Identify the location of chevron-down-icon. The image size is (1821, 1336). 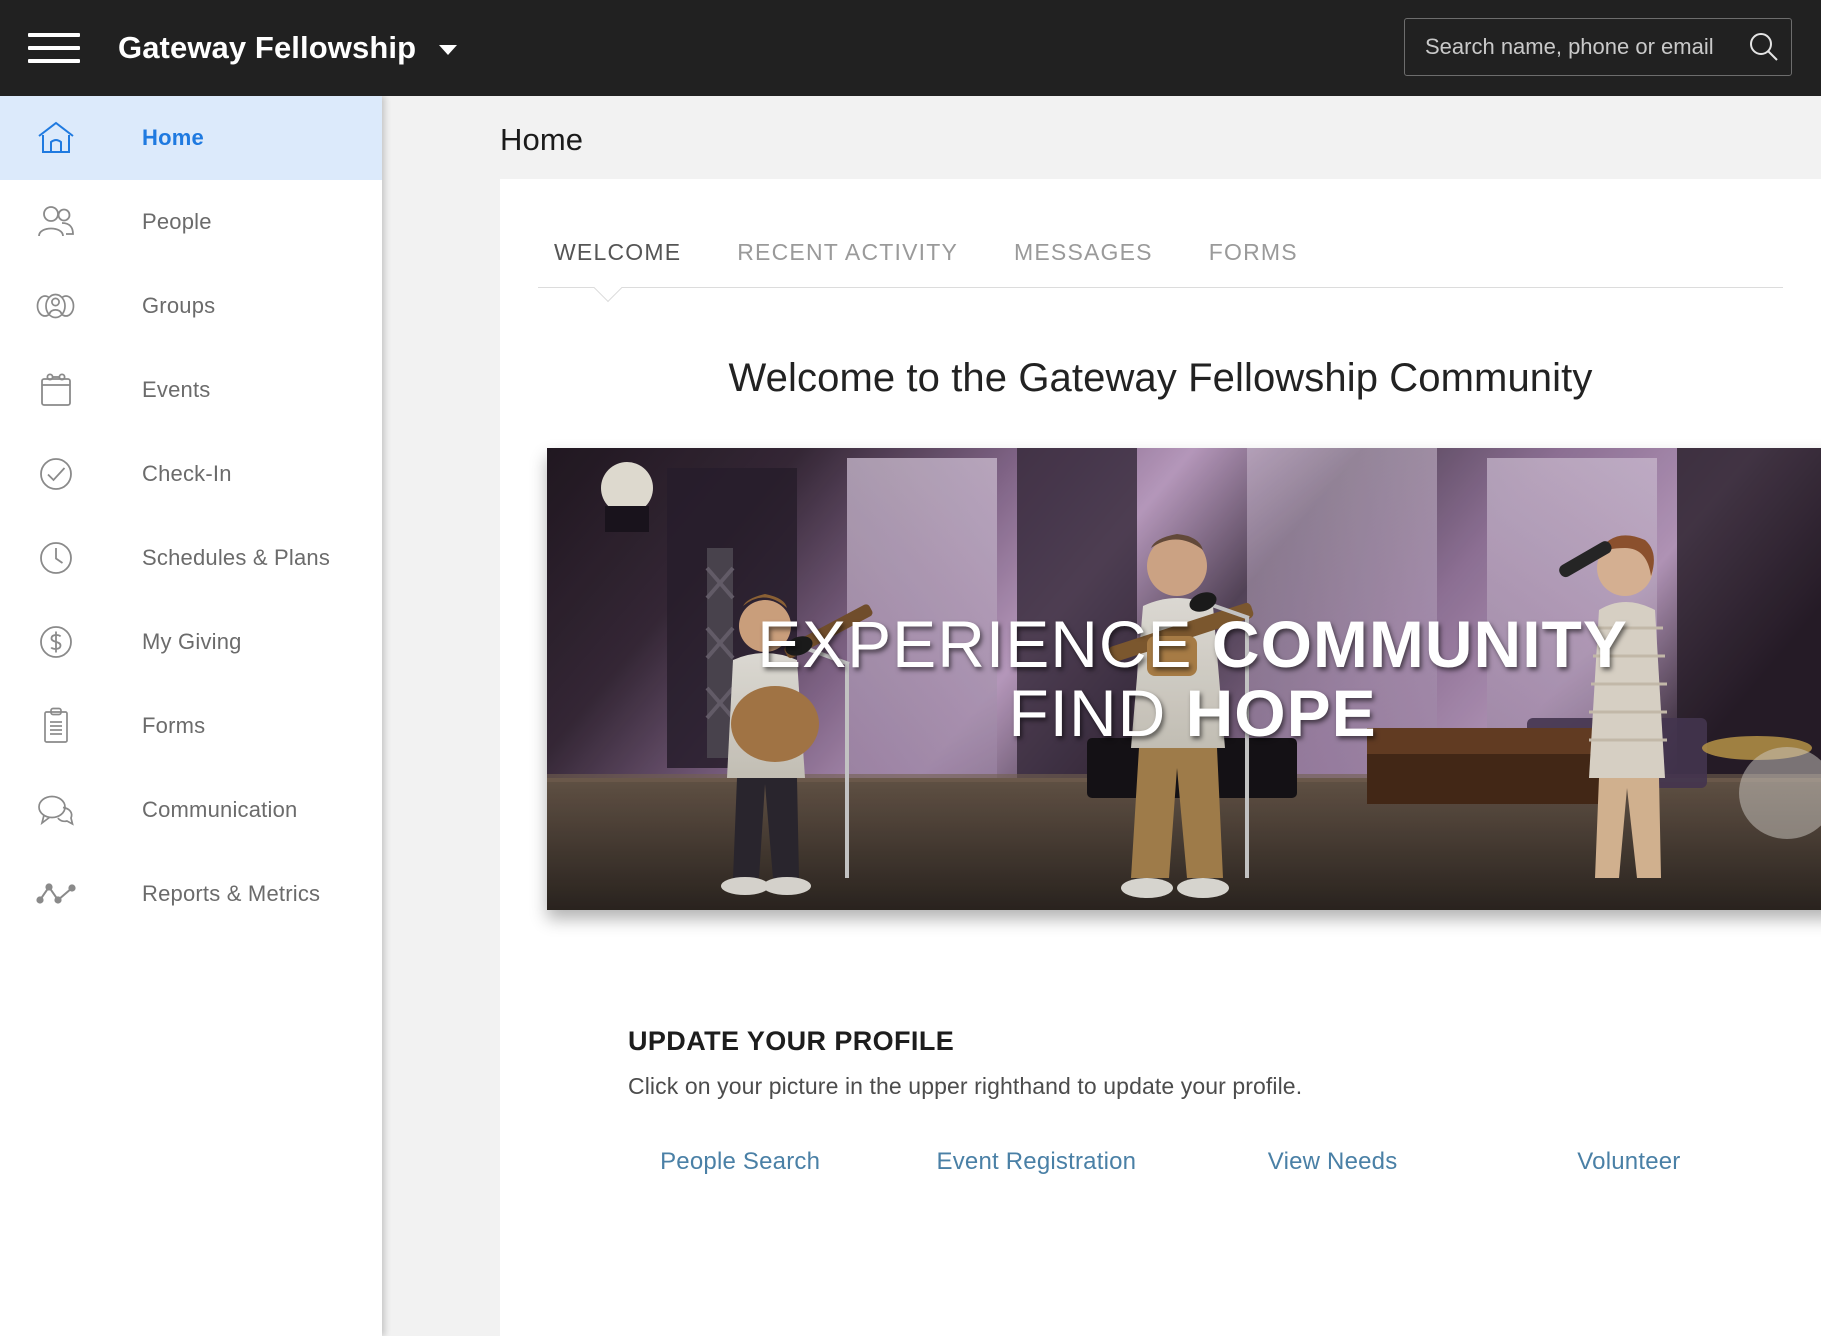
(447, 49).